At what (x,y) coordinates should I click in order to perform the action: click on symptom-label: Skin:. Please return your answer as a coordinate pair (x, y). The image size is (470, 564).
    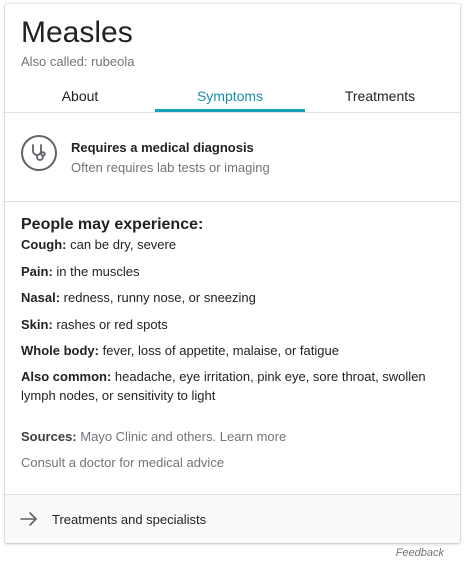
    Looking at the image, I should click on (37, 324).